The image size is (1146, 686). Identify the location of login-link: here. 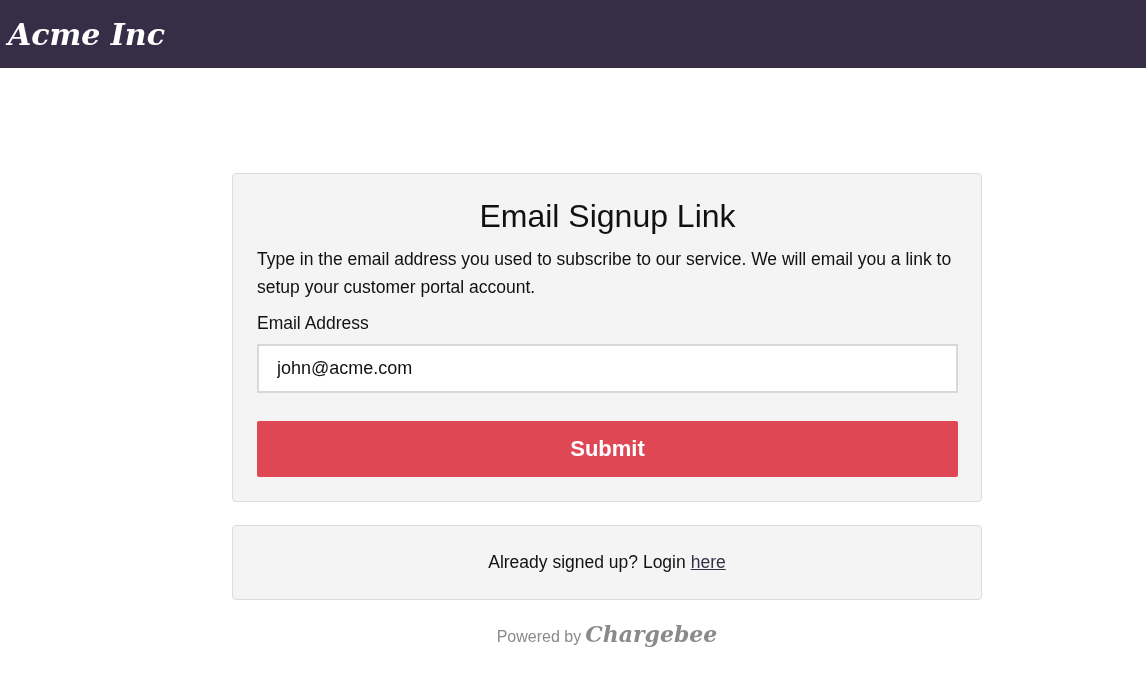
(708, 562).